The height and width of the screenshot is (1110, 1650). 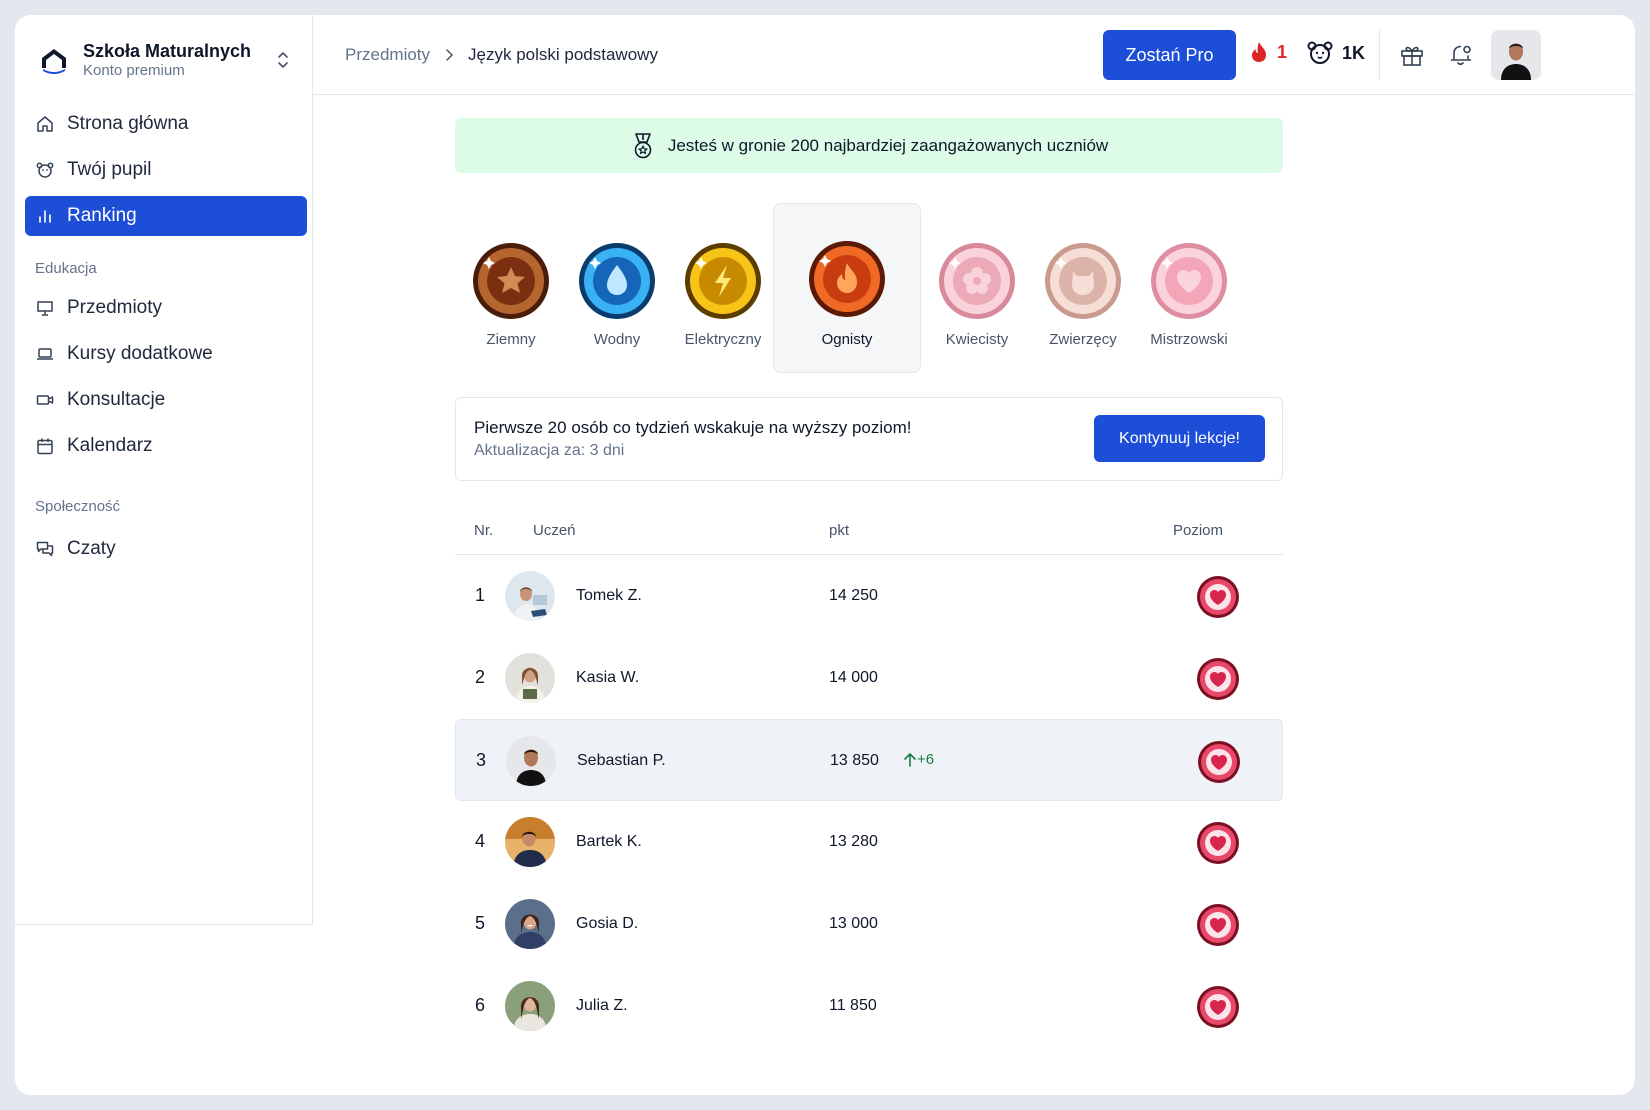 What do you see at coordinates (723, 281) in the screenshot?
I see `electric-league-badge-icon` at bounding box center [723, 281].